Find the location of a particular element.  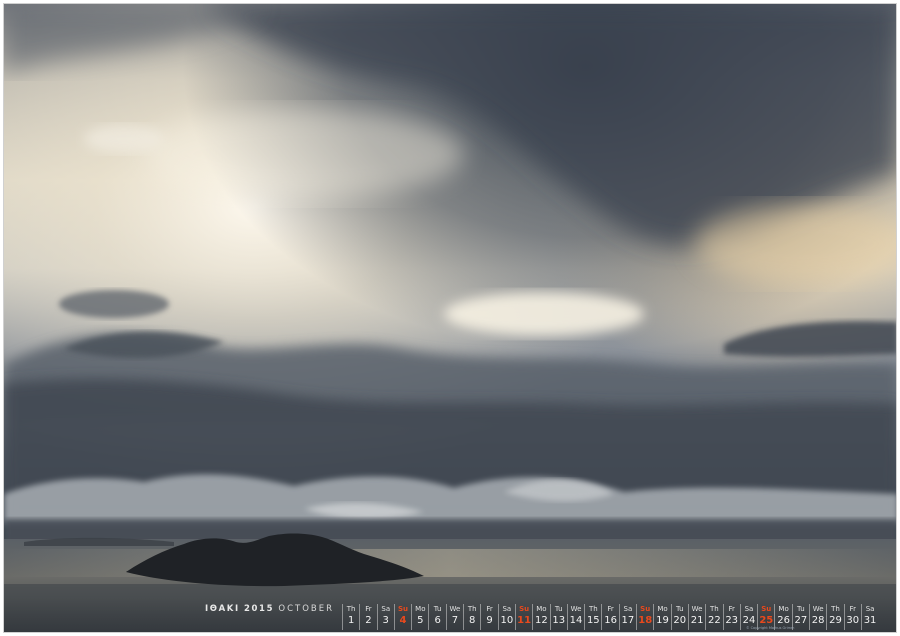

day-date: 28 is located at coordinates (818, 620).